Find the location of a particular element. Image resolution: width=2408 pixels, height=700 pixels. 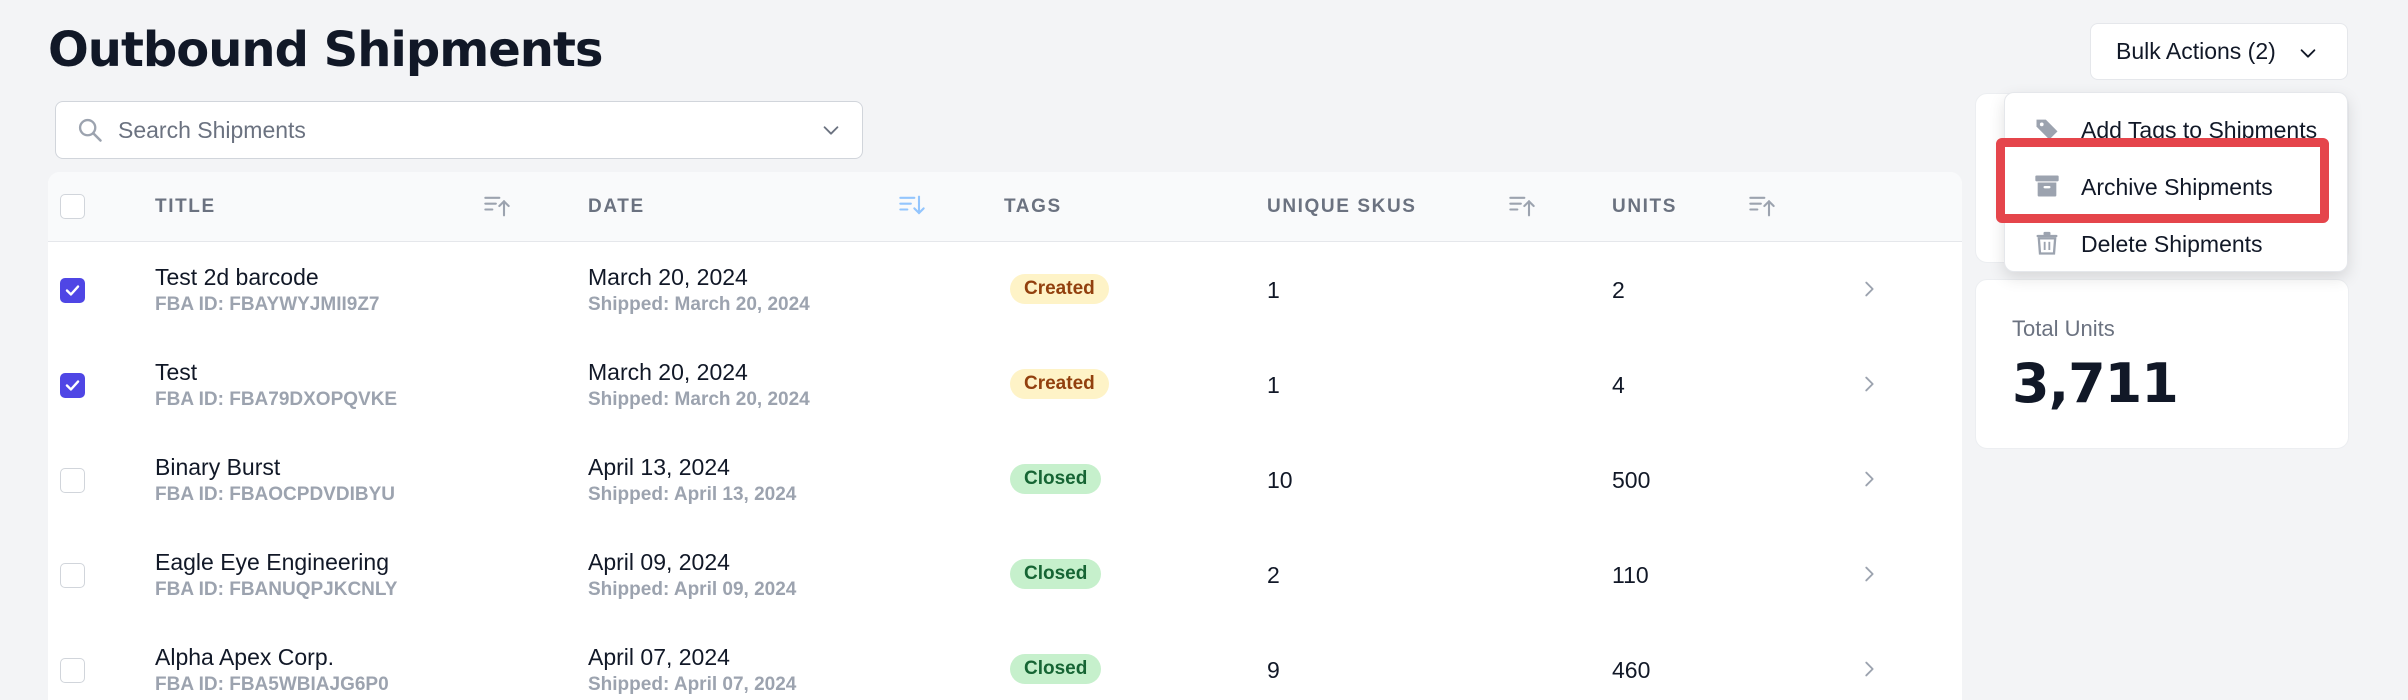

bulk-actions-button: Bulk Actions (2) is located at coordinates (2219, 51).